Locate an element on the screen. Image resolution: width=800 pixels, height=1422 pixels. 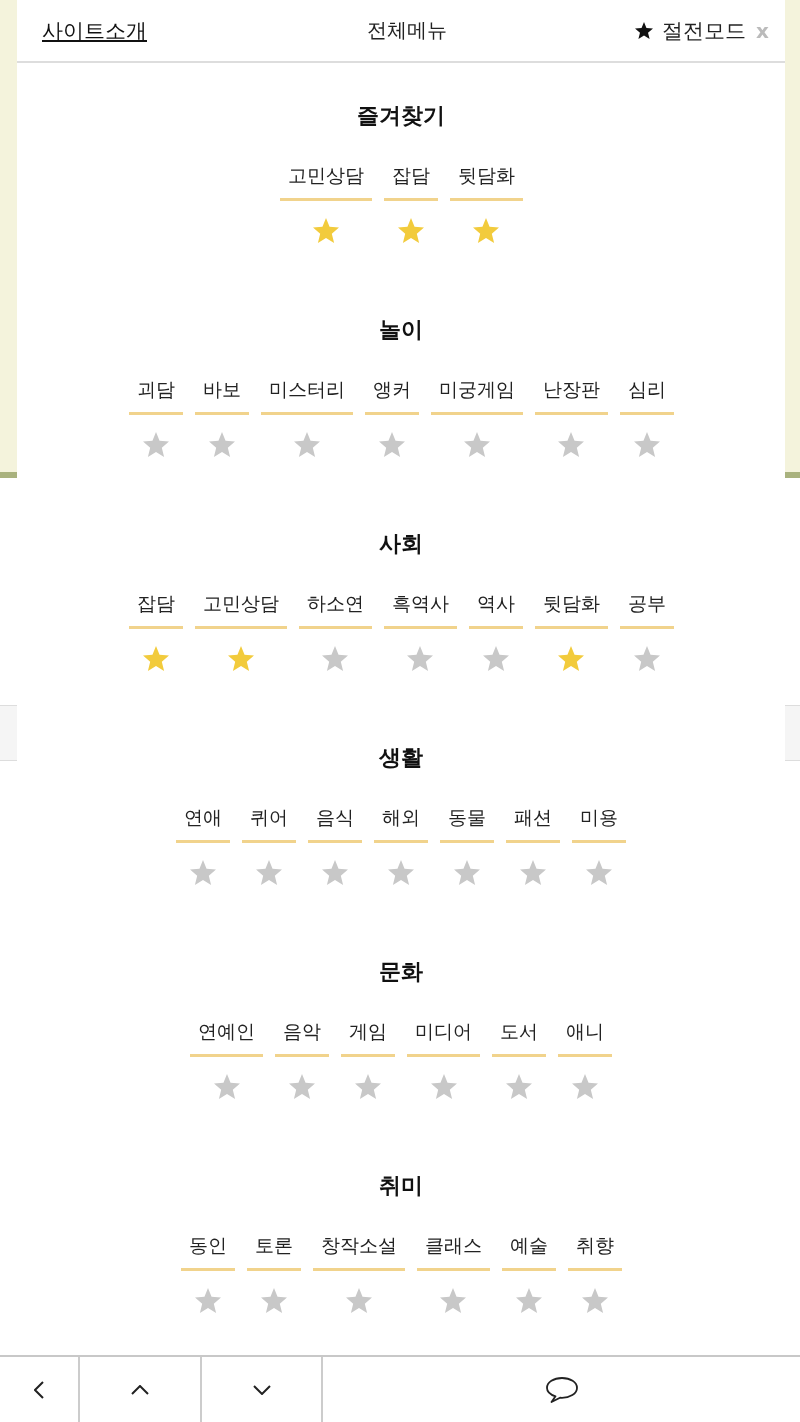
power-save-button: 절전모드 is located at coordinates (691, 30).